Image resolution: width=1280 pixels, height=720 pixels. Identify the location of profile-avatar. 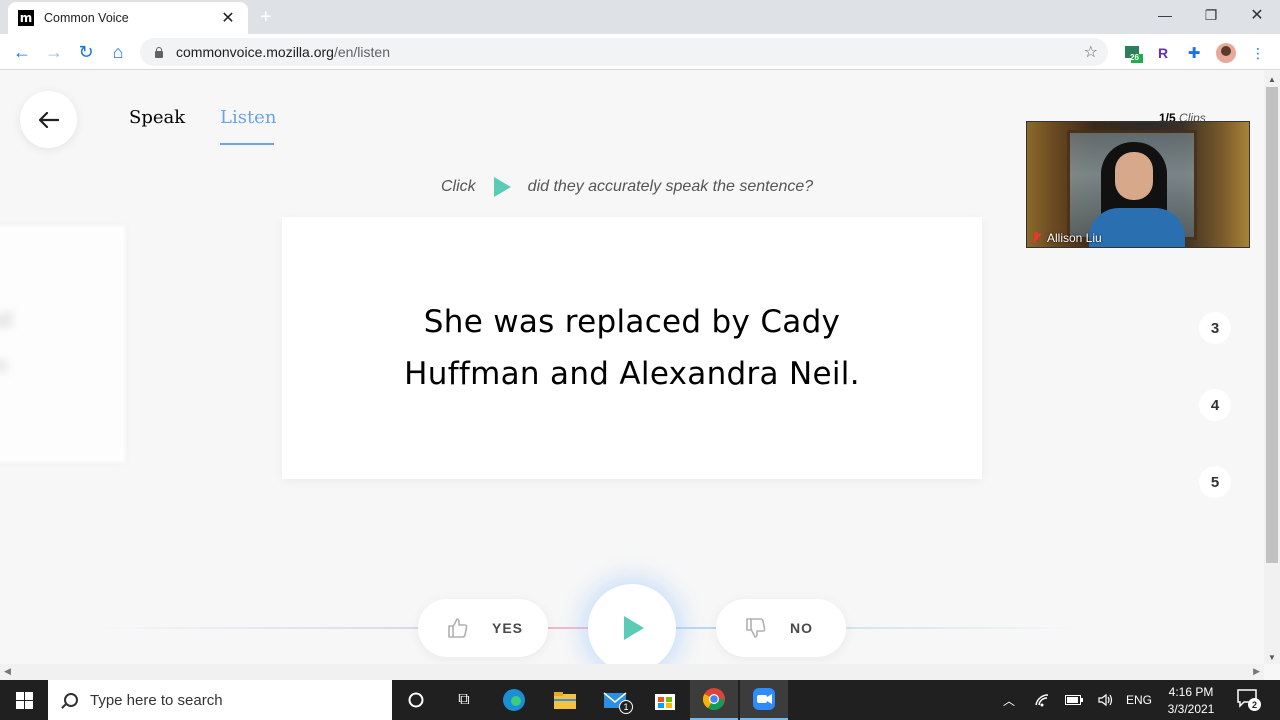
(1226, 53).